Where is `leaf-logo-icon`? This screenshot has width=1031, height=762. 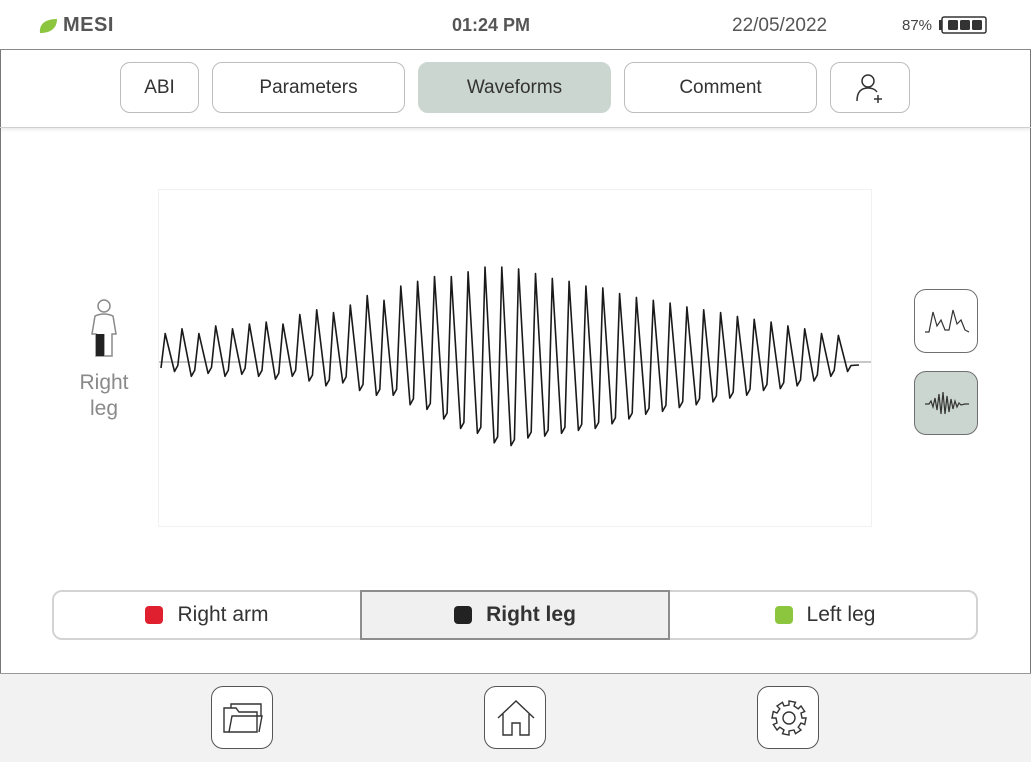
leaf-logo-icon is located at coordinates (48, 25).